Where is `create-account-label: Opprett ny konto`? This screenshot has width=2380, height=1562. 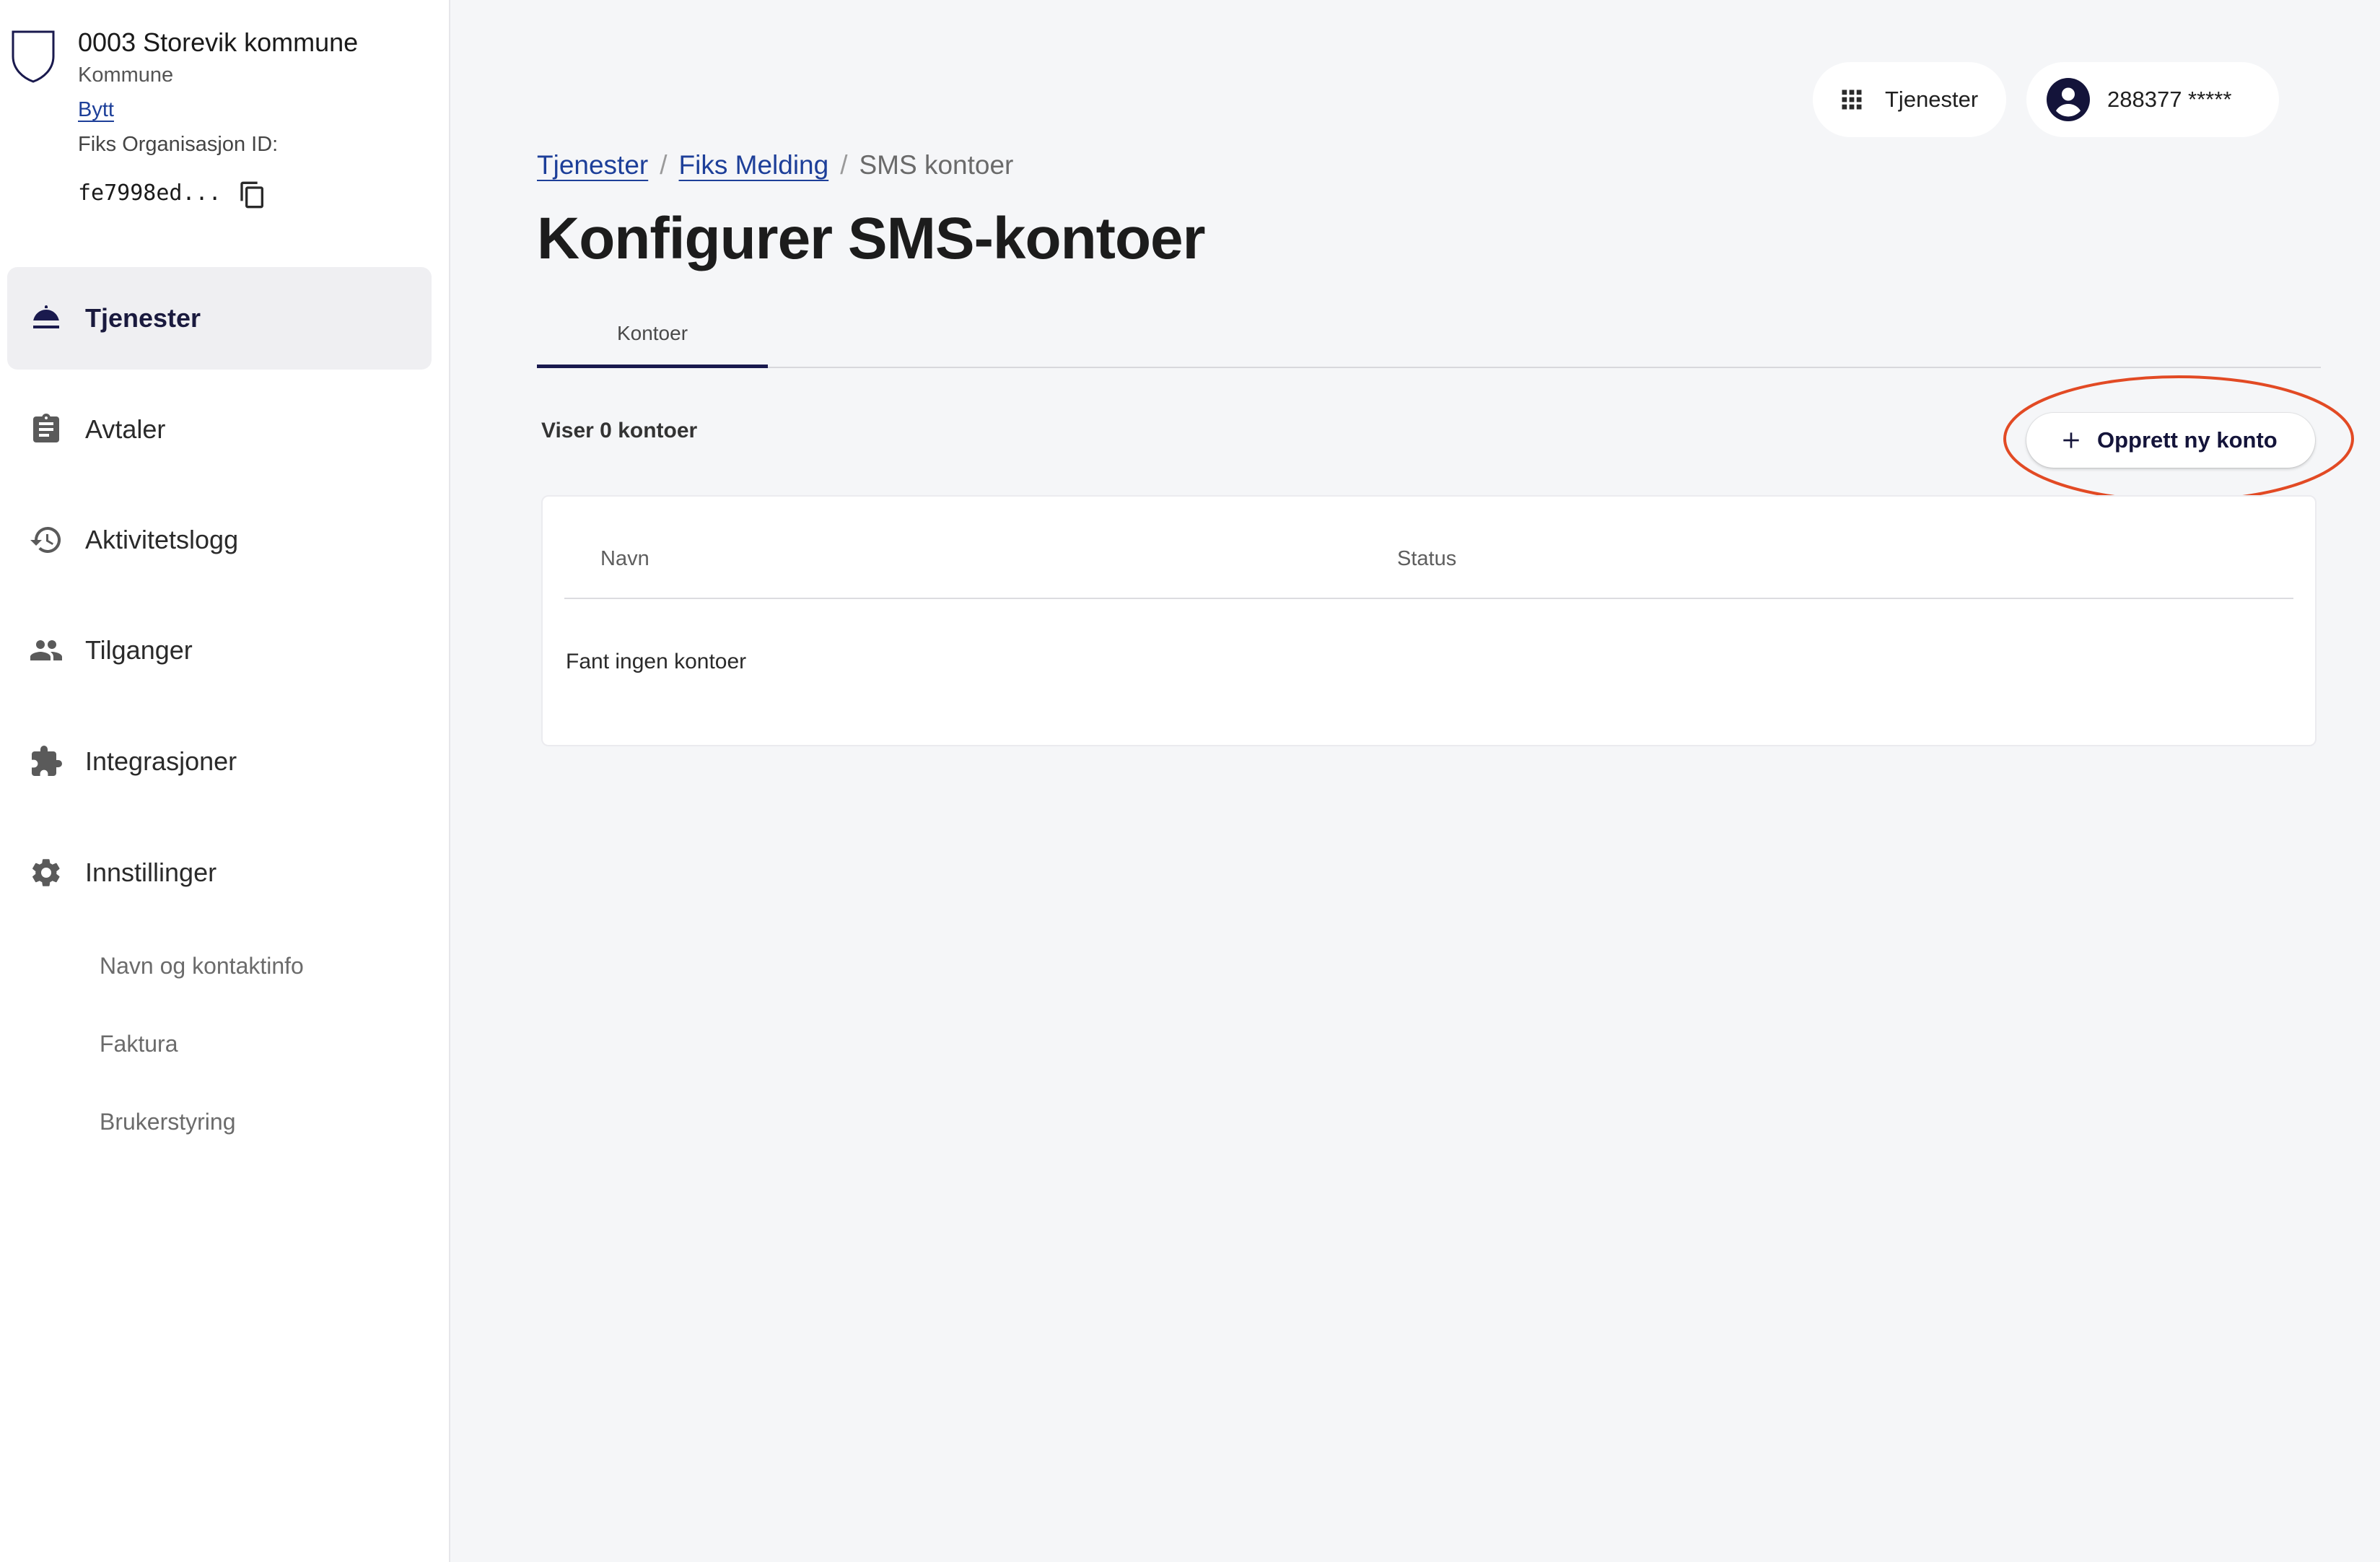
create-account-label: Opprett ny konto is located at coordinates (2187, 440).